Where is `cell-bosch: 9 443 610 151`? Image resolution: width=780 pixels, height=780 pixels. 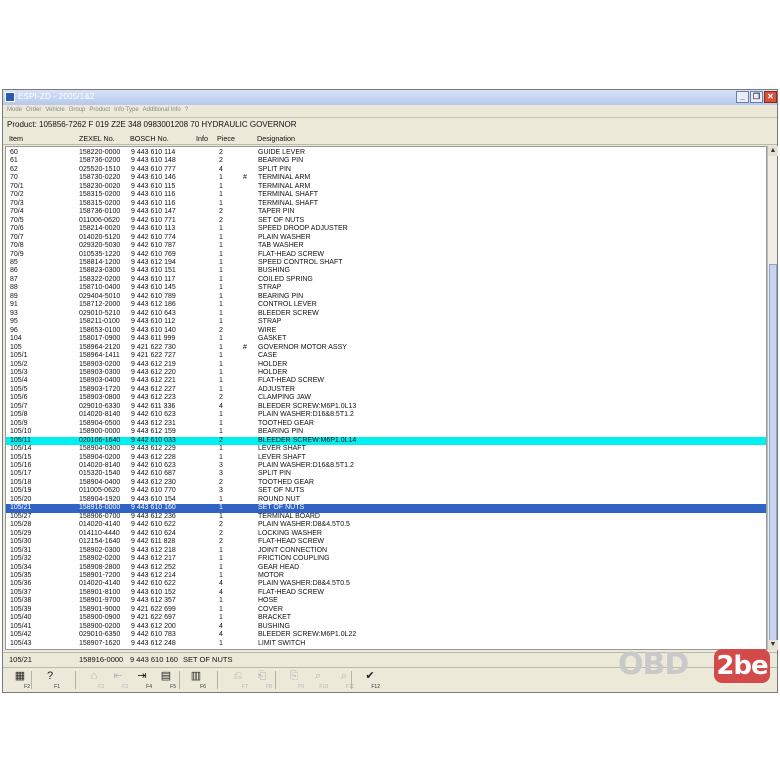 cell-bosch: 9 443 610 151 is located at coordinates (153, 271).